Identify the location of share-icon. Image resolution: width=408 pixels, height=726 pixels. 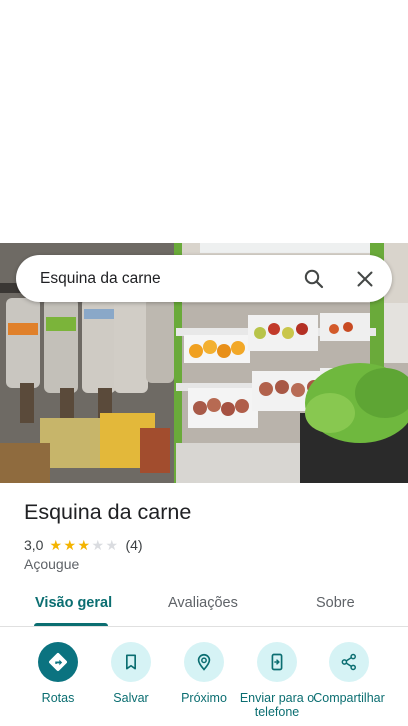
(348, 662).